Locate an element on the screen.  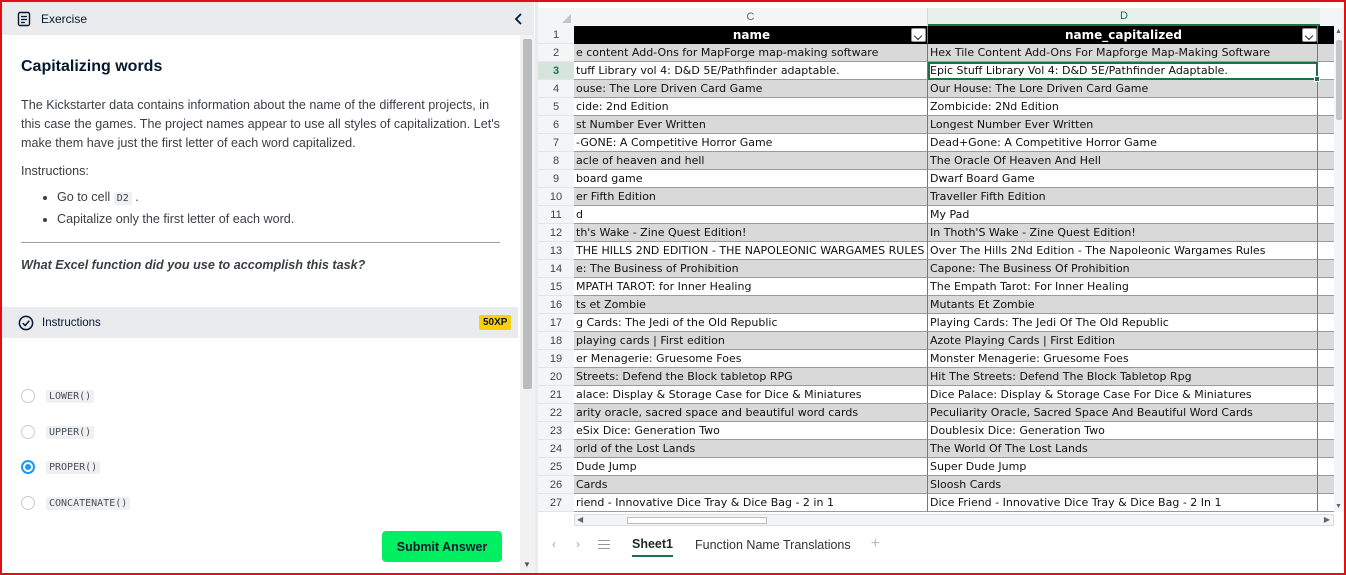
header-cell-empty is located at coordinates (1326, 35).